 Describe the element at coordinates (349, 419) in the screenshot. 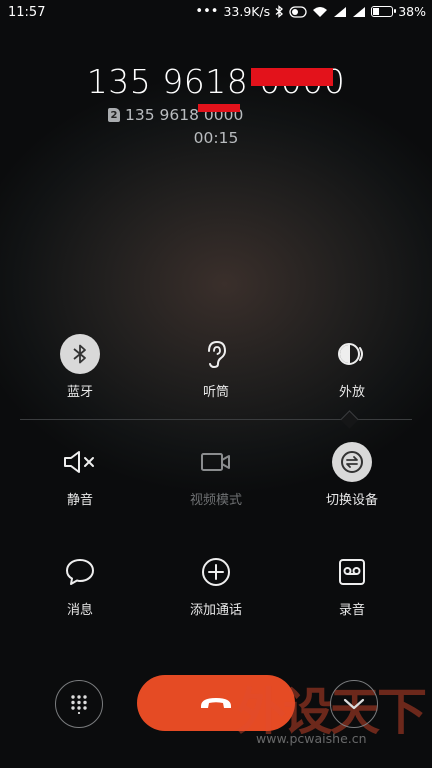

I see `panel-pointer` at that location.